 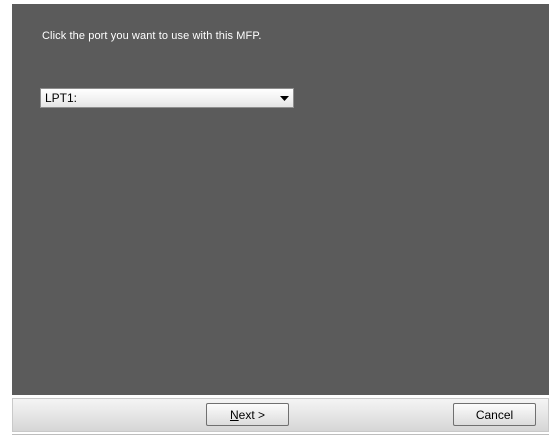 I want to click on button-bar: Next > Cancel, so click(x=278, y=419).